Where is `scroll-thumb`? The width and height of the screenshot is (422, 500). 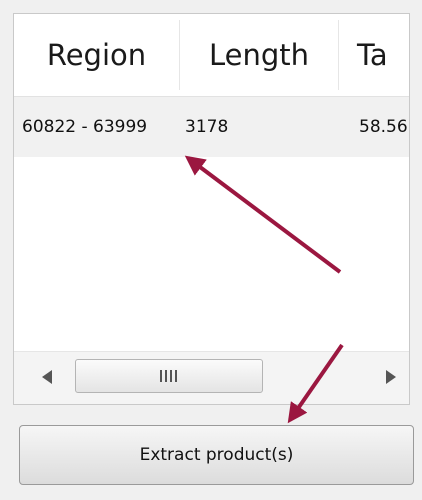
scroll-thumb is located at coordinates (169, 376).